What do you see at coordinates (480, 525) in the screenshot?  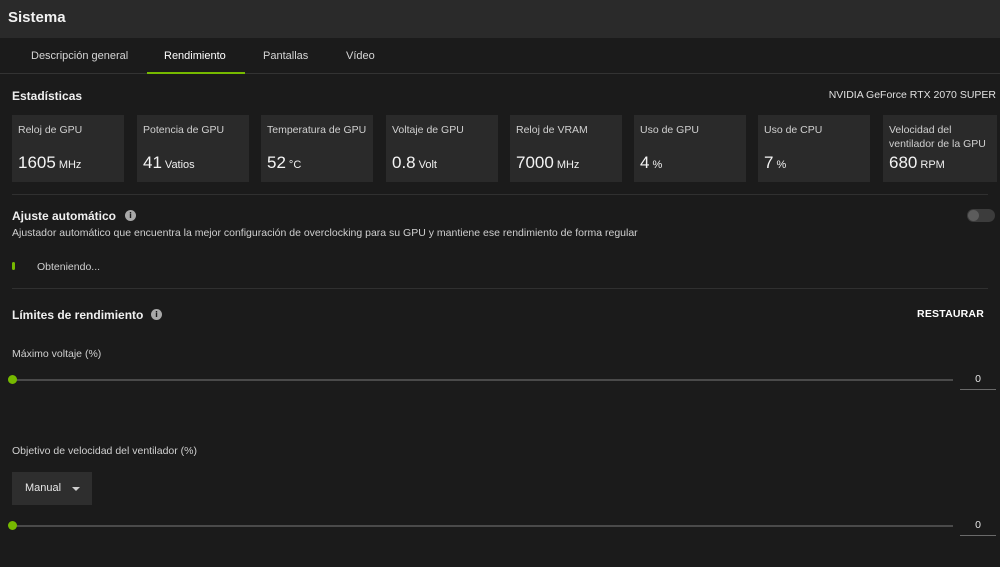 I see `fan-target-slider` at bounding box center [480, 525].